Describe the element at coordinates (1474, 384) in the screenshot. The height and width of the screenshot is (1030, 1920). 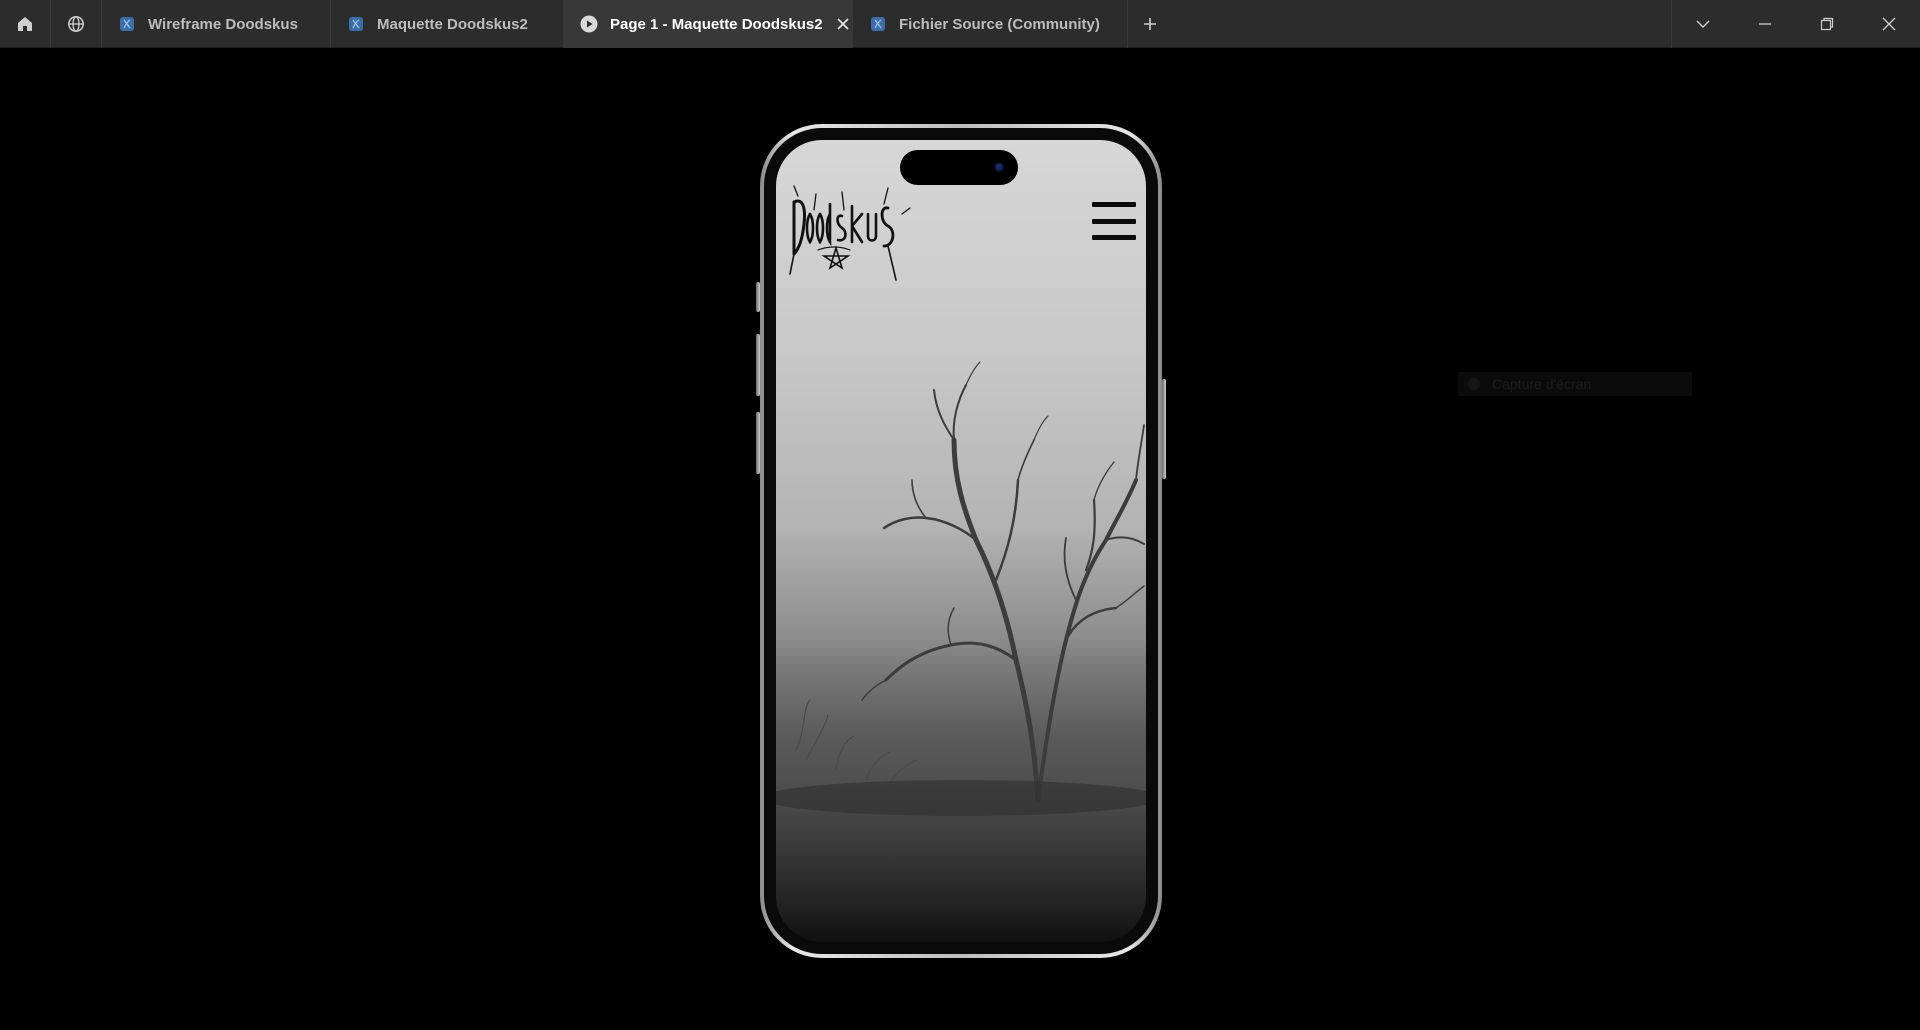
I see `record-icon` at that location.